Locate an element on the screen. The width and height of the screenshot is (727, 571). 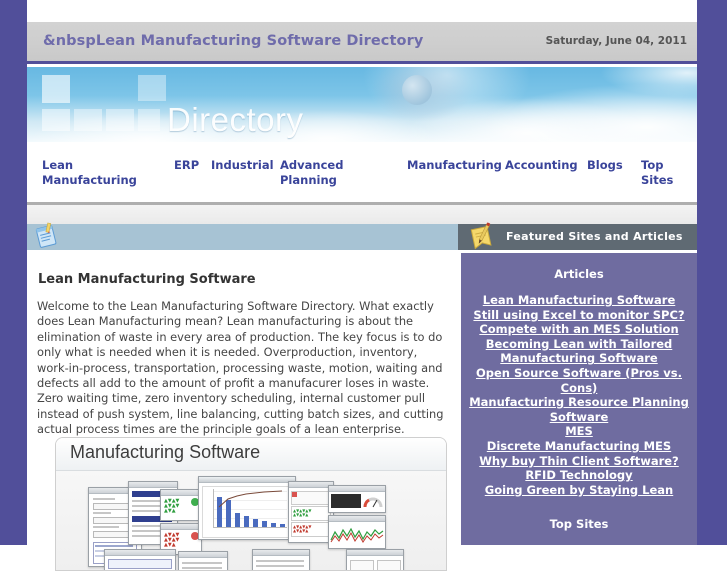
topsites-heading: Top Sites is located at coordinates (579, 524).